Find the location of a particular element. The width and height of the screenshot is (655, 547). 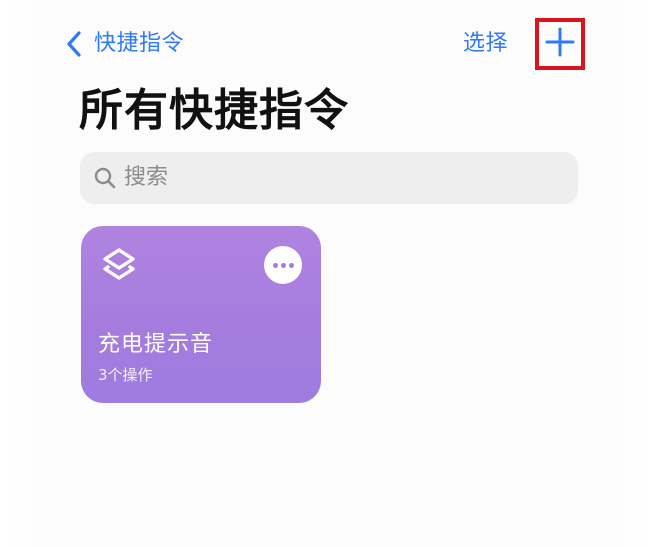

layers-icon is located at coordinates (119, 268).